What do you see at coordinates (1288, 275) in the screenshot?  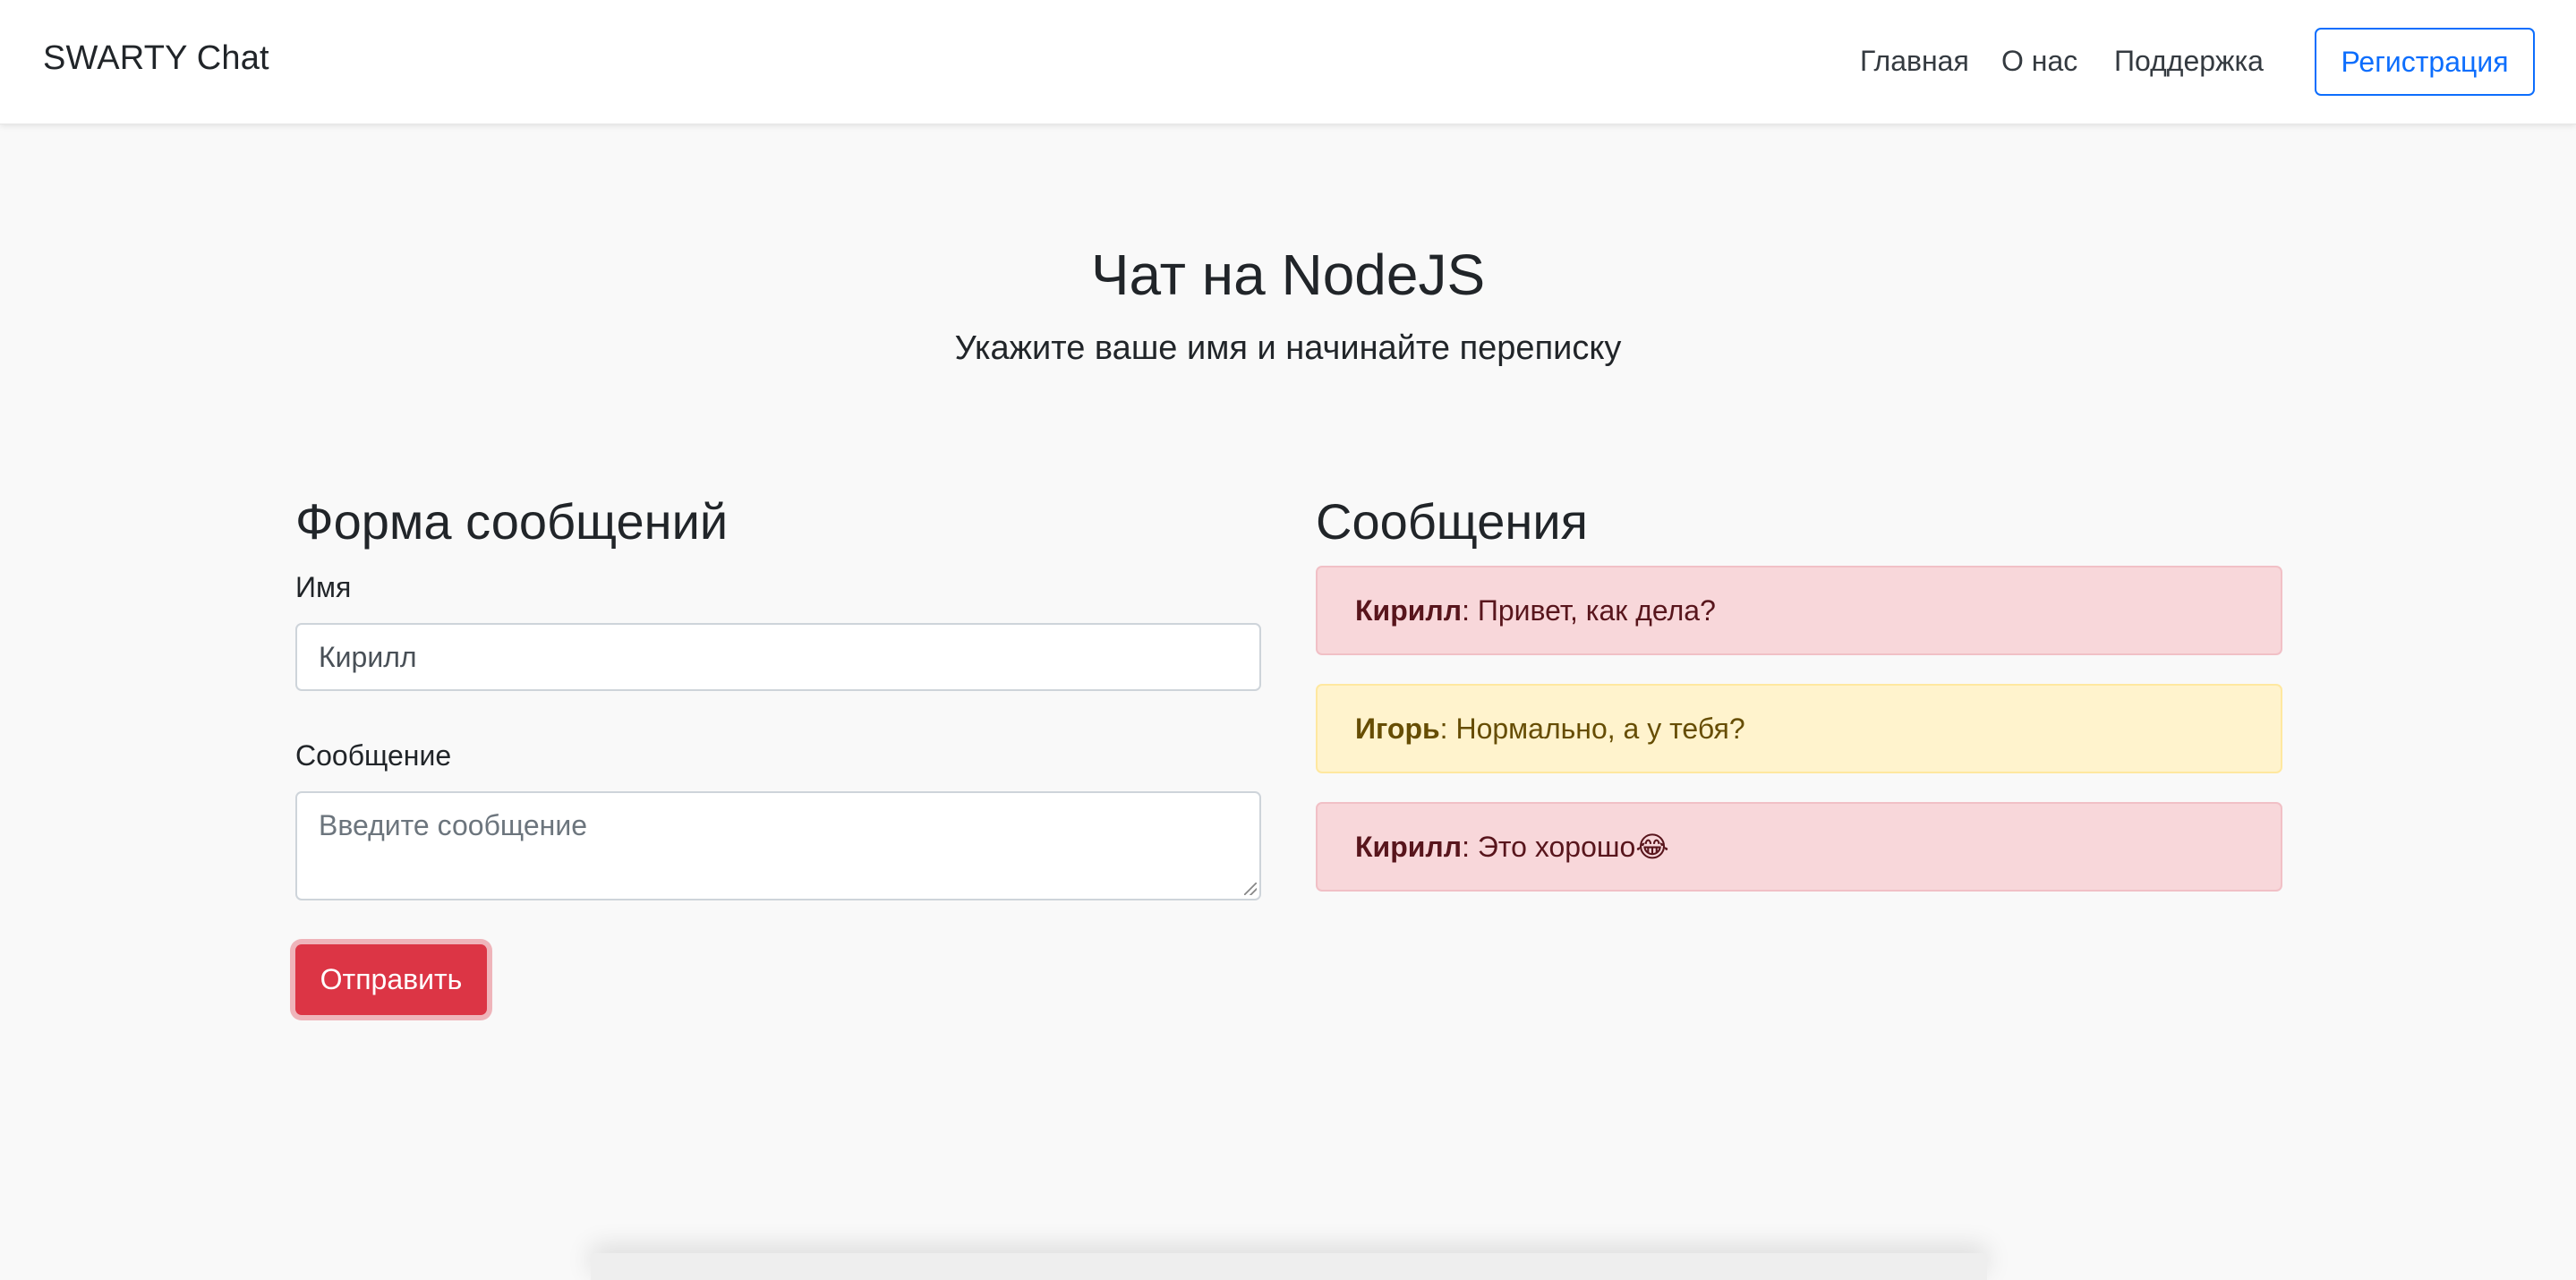 I see `page-title: Чат на NodeJS` at bounding box center [1288, 275].